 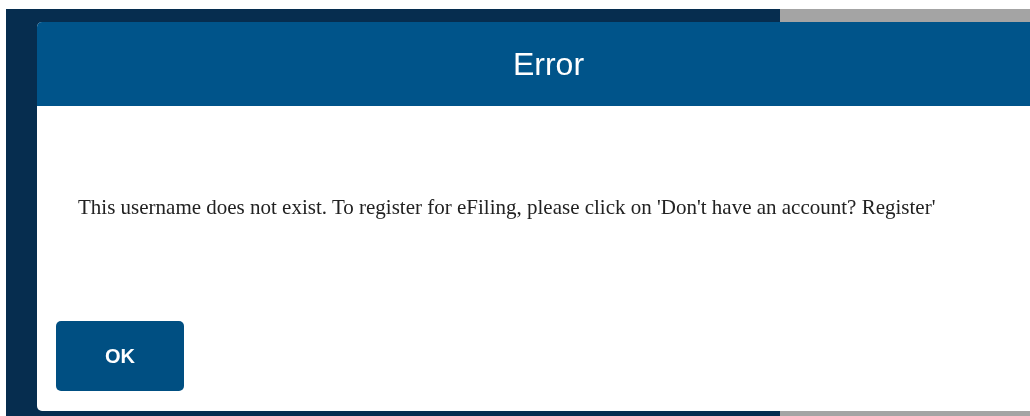 I want to click on ok-button: OK, so click(x=120, y=356).